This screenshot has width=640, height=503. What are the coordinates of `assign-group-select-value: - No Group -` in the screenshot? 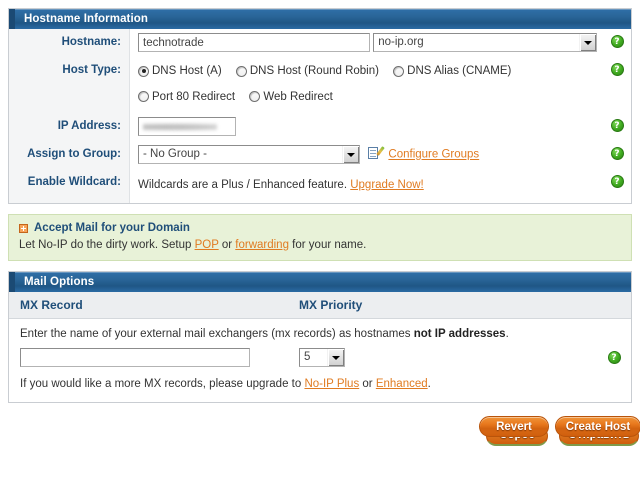 It's located at (175, 154).